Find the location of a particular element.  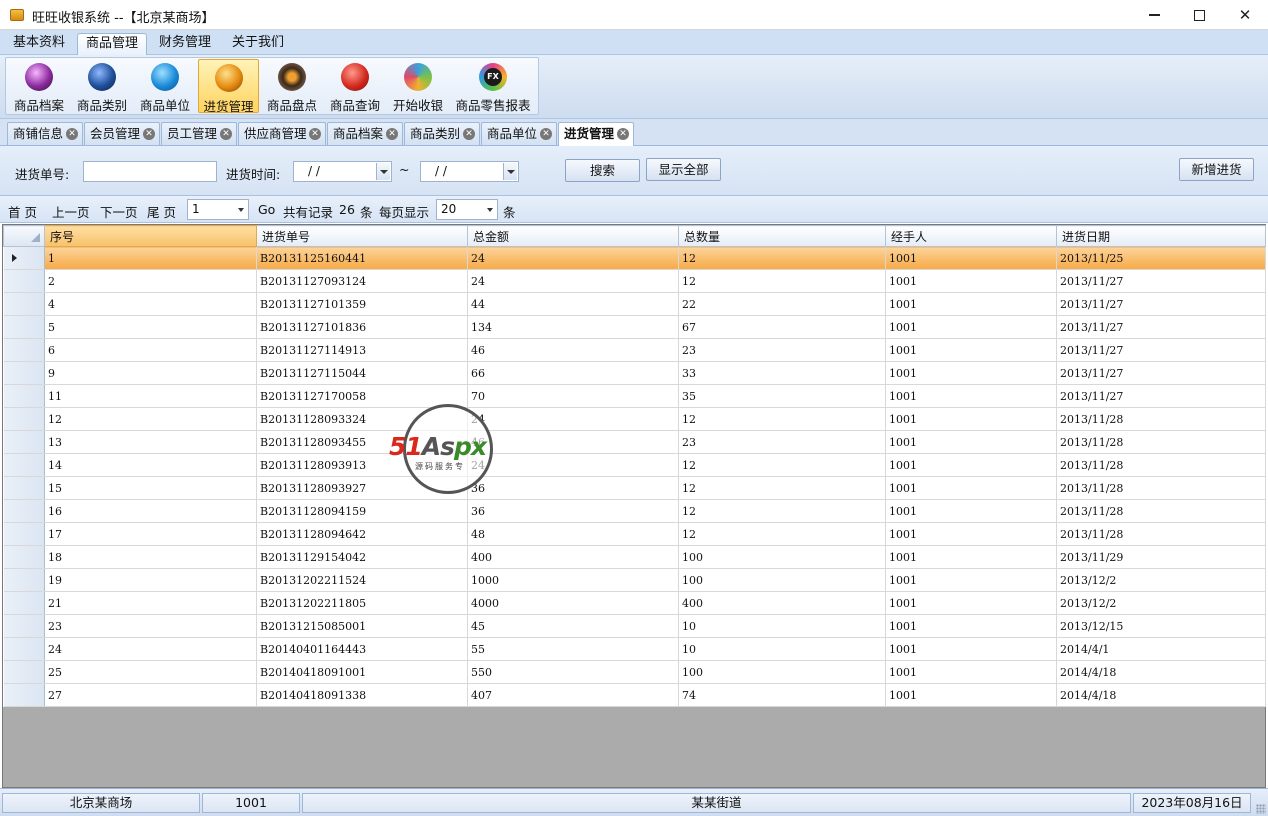

last-page-link: 尾 页 is located at coordinates (161, 211).